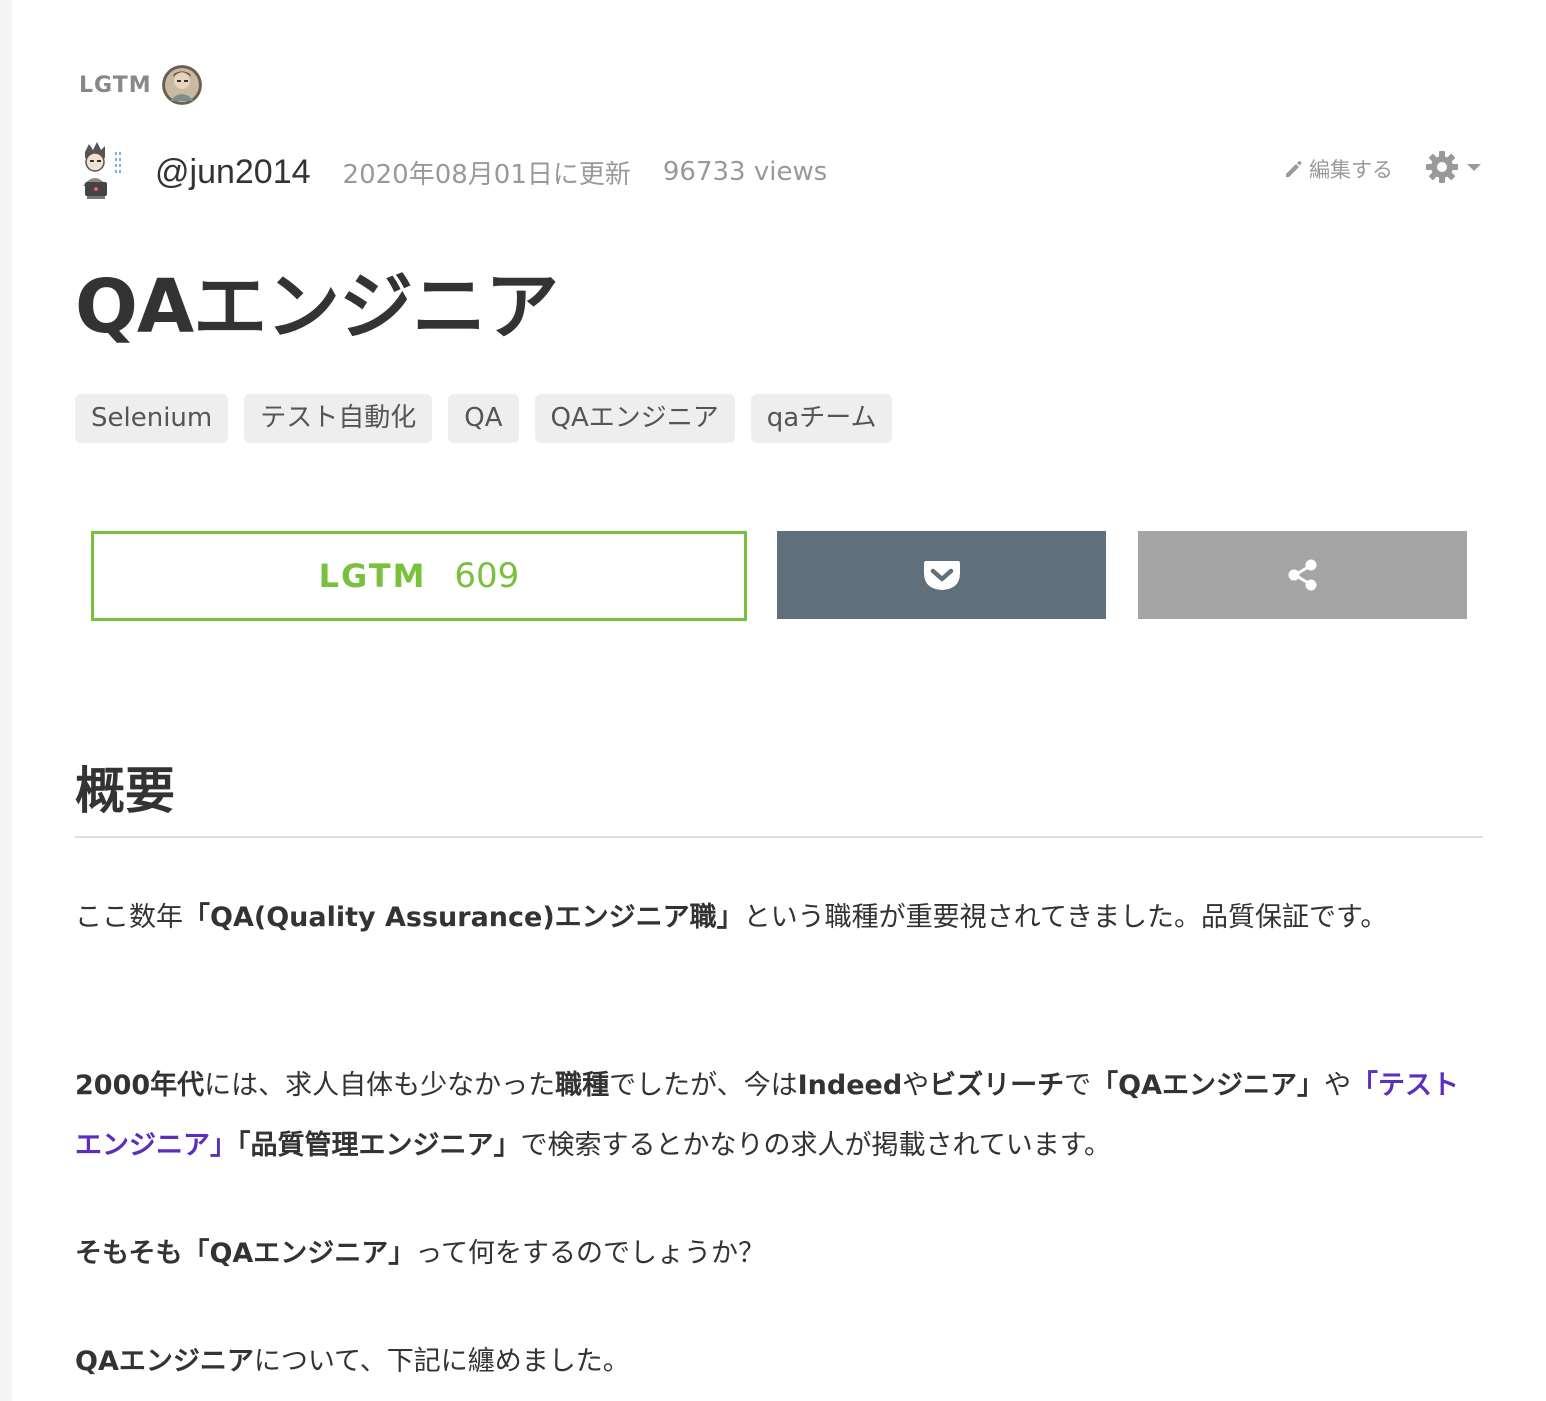 The image size is (1546, 1401). I want to click on settings-menu-button, so click(1454, 167).